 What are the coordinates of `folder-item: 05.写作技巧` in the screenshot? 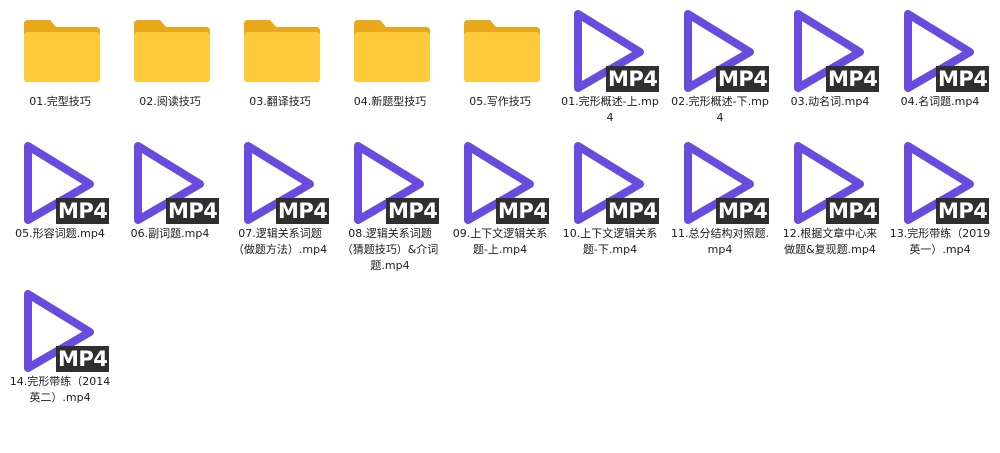 It's located at (500, 59).